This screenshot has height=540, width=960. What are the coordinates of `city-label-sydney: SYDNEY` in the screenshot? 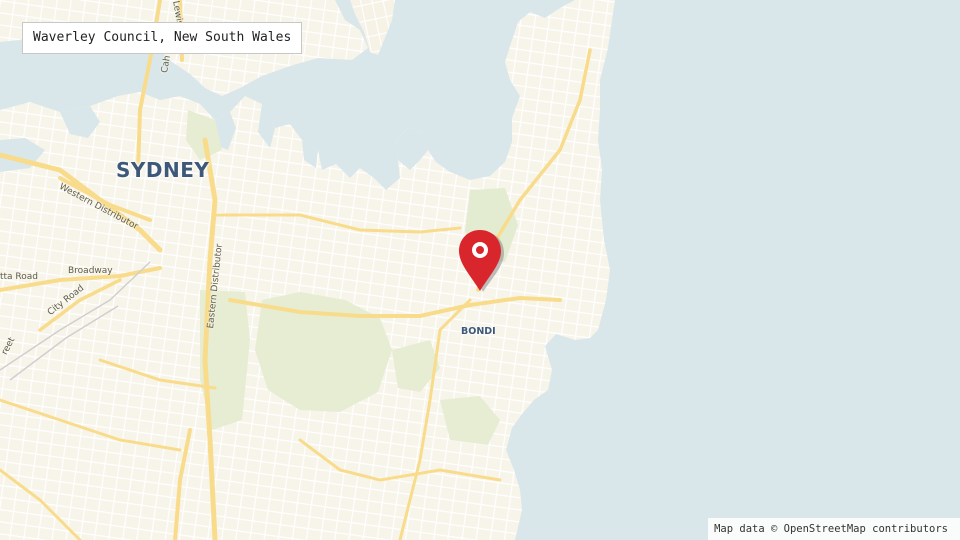 It's located at (163, 170).